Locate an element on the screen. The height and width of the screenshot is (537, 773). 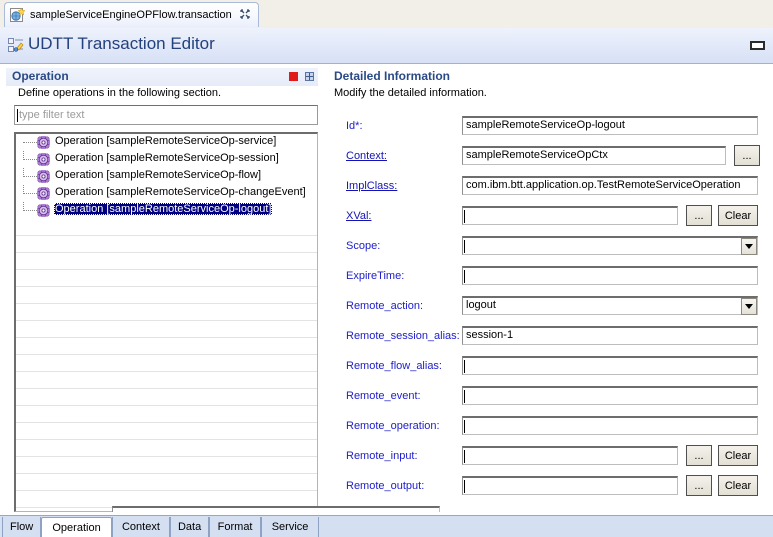
filter-input: type filter text is located at coordinates (166, 115).